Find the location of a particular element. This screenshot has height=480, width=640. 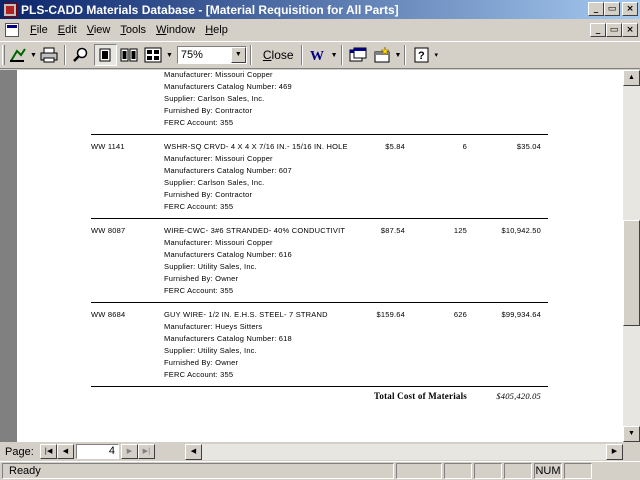

help-icon: ? is located at coordinates (421, 55).